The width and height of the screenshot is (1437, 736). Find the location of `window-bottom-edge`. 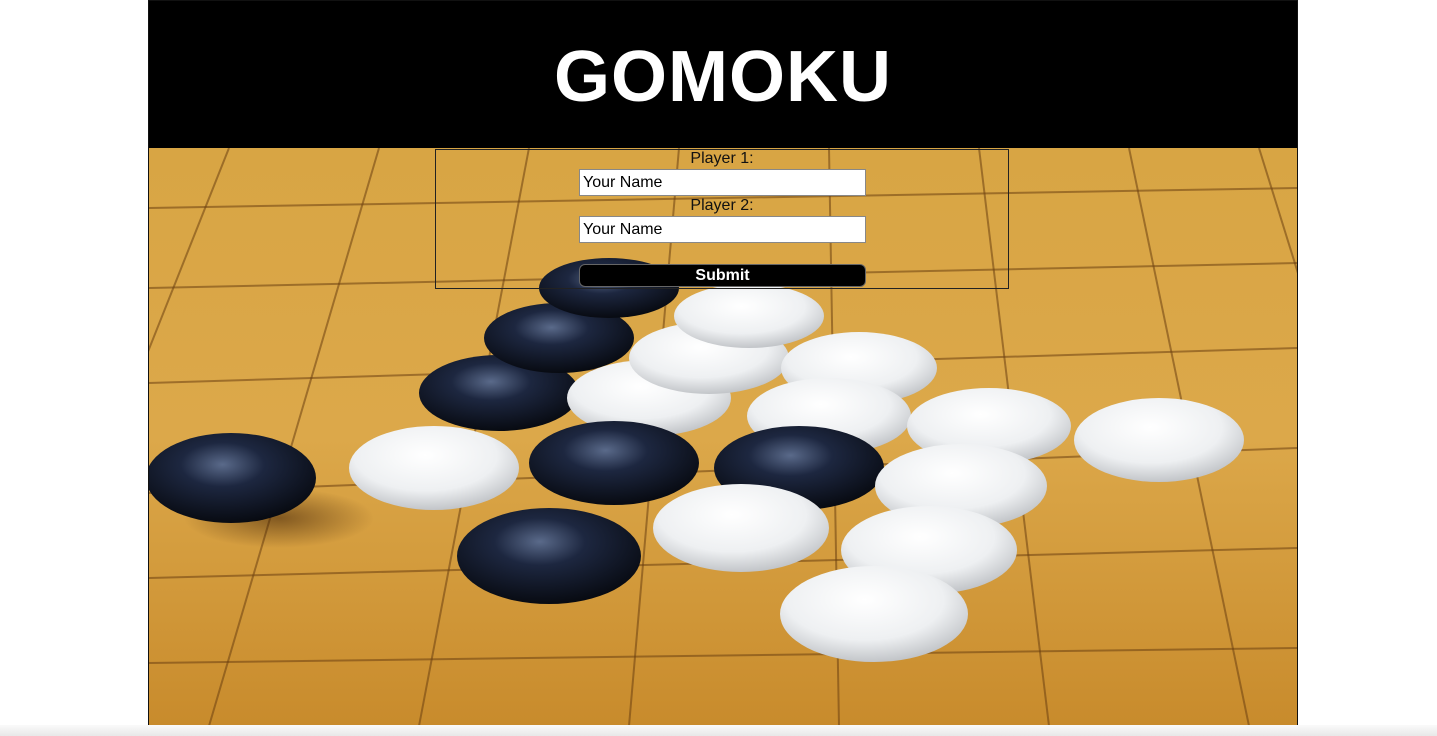

window-bottom-edge is located at coordinates (718, 730).